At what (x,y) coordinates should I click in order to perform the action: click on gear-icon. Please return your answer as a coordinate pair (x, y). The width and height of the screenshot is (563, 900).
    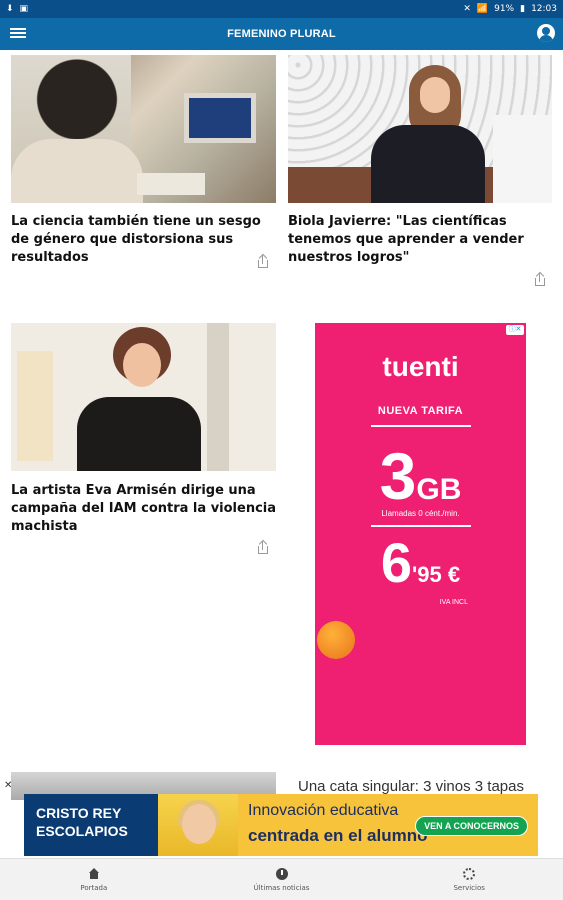
    Looking at the image, I should click on (469, 873).